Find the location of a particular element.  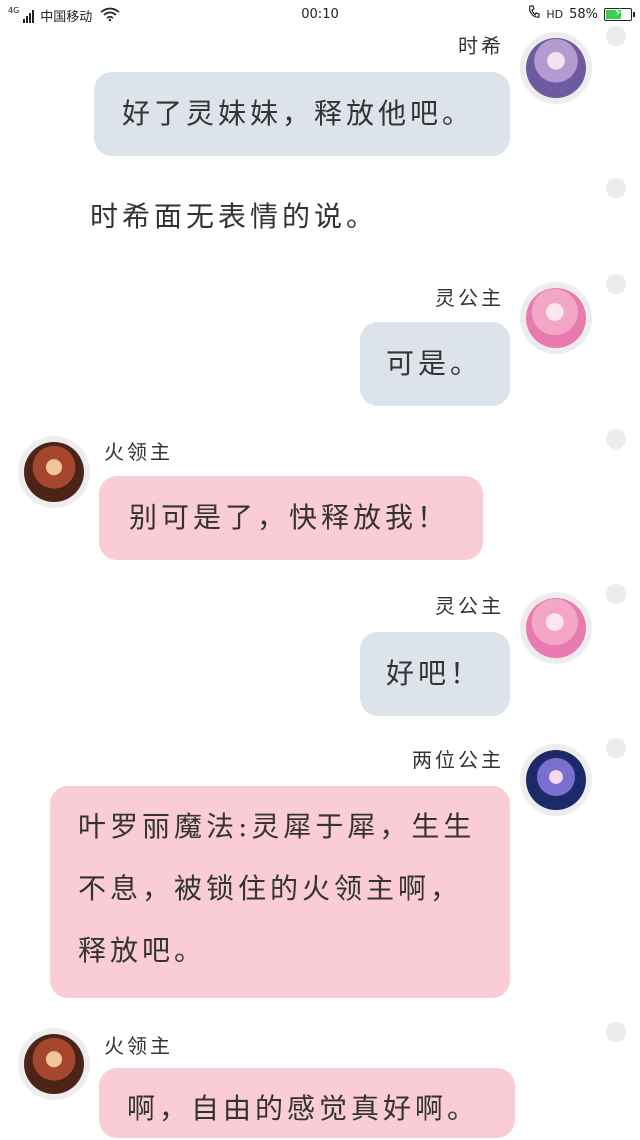

phone-icon is located at coordinates (534, 14).